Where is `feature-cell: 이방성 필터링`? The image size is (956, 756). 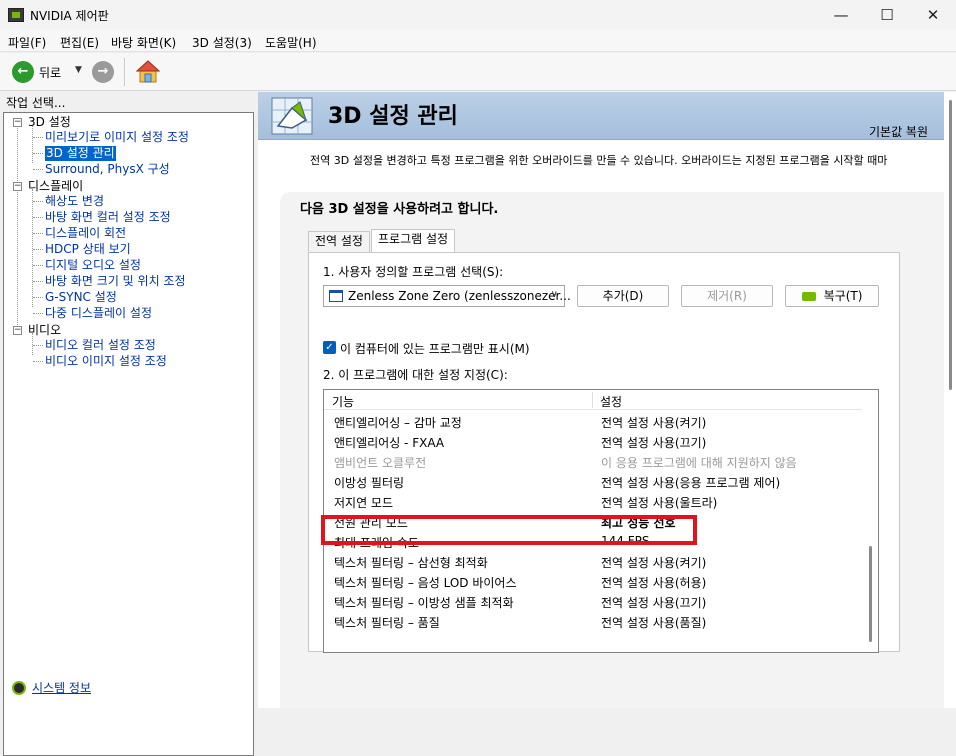 feature-cell: 이방성 필터링 is located at coordinates (369, 483).